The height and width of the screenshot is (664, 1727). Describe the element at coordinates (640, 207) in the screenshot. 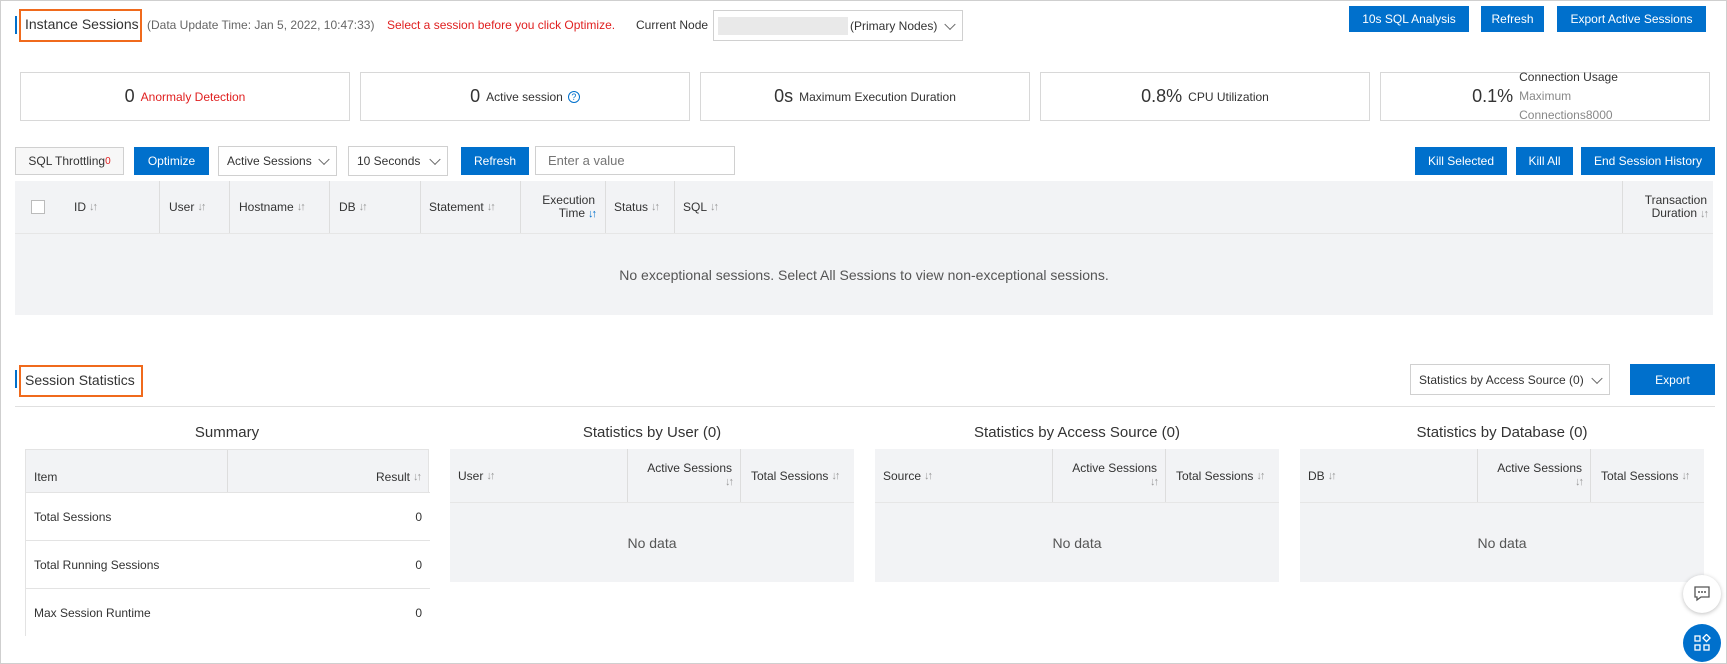

I see `col-status: Status ↓↑` at that location.